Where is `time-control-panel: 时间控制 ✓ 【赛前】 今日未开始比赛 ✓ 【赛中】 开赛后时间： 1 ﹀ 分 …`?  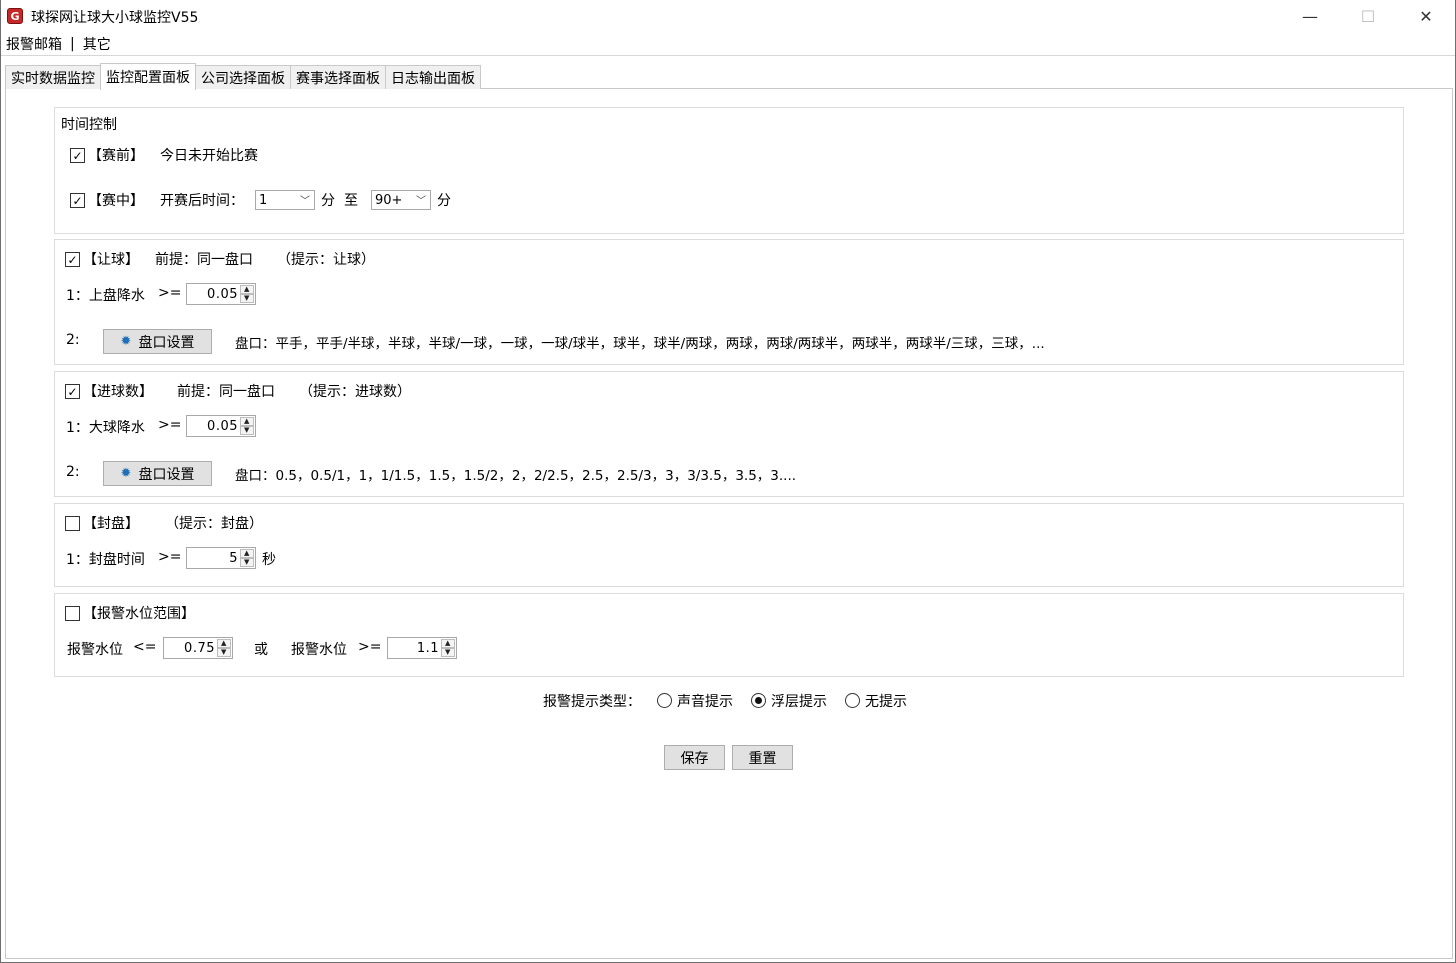 time-control-panel: 时间控制 ✓ 【赛前】 今日未开始比赛 ✓ 【赛中】 开赛后时间： 1 ﹀ 分 … is located at coordinates (729, 170).